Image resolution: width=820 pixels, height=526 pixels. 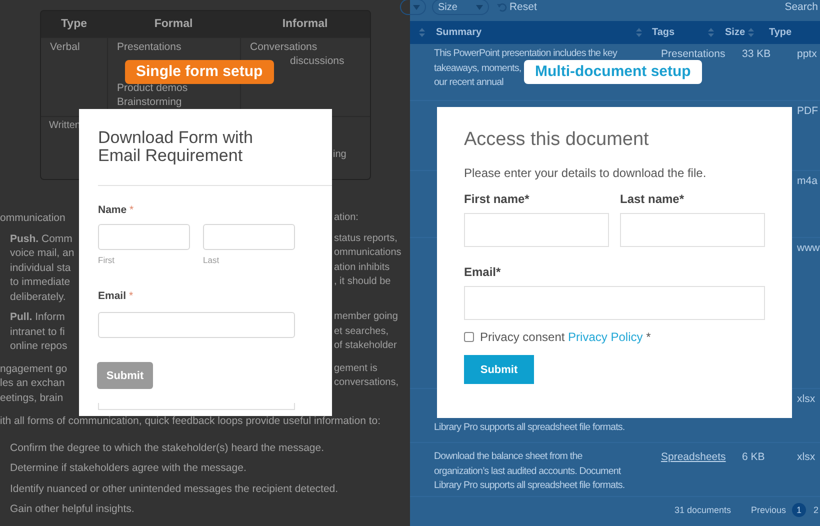 What do you see at coordinates (536, 32) in the screenshot?
I see `column-header: Summary` at bounding box center [536, 32].